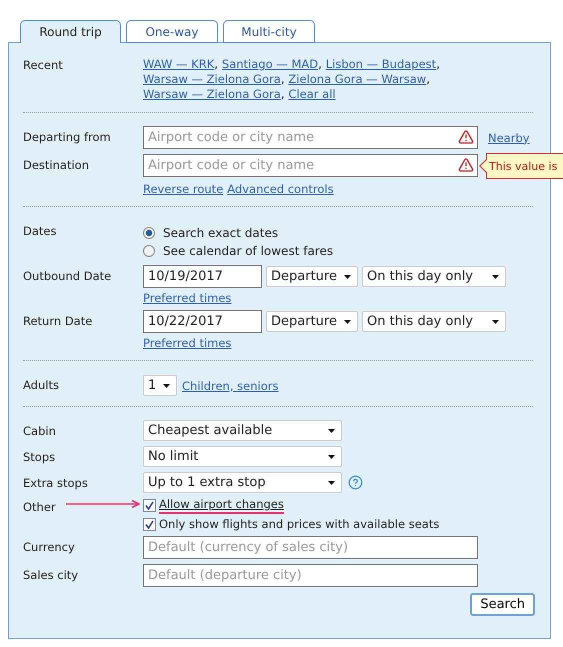  What do you see at coordinates (509, 137) in the screenshot?
I see `nearby-link: Nearby` at bounding box center [509, 137].